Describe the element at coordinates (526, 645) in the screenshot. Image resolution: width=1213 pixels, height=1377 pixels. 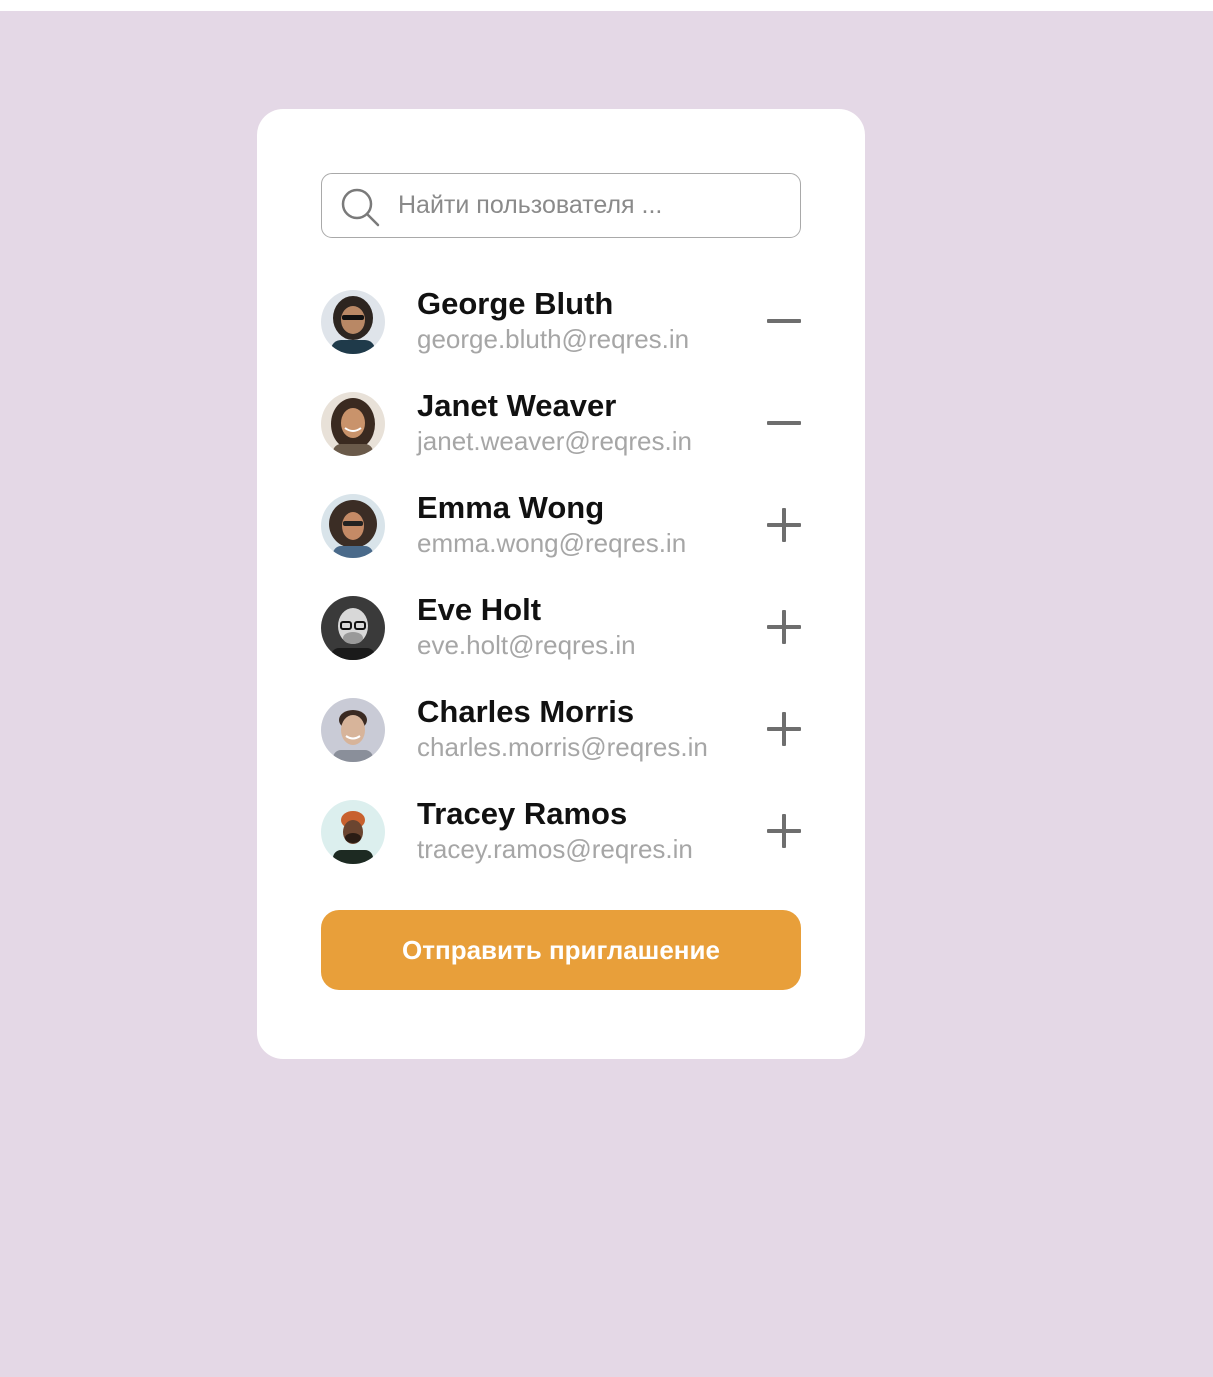
I see `user-email: eve.holt@reqres.in` at that location.